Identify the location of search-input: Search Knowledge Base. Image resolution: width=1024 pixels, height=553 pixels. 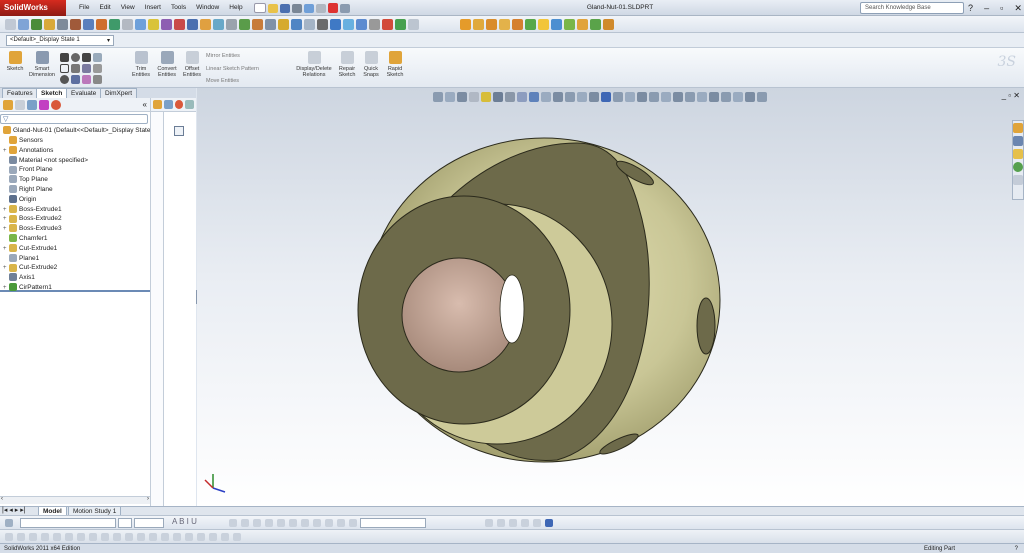
(912, 8).